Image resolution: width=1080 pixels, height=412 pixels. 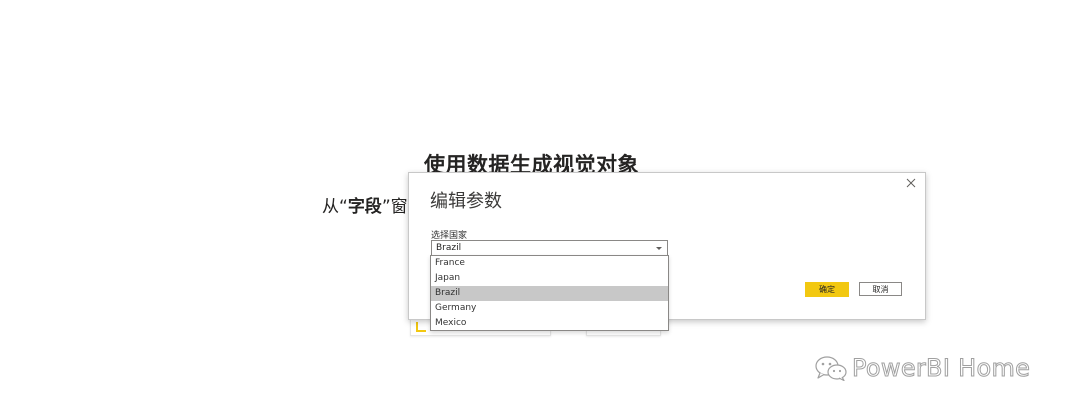 I want to click on instruction-suffix: ”窗, so click(x=394, y=207).